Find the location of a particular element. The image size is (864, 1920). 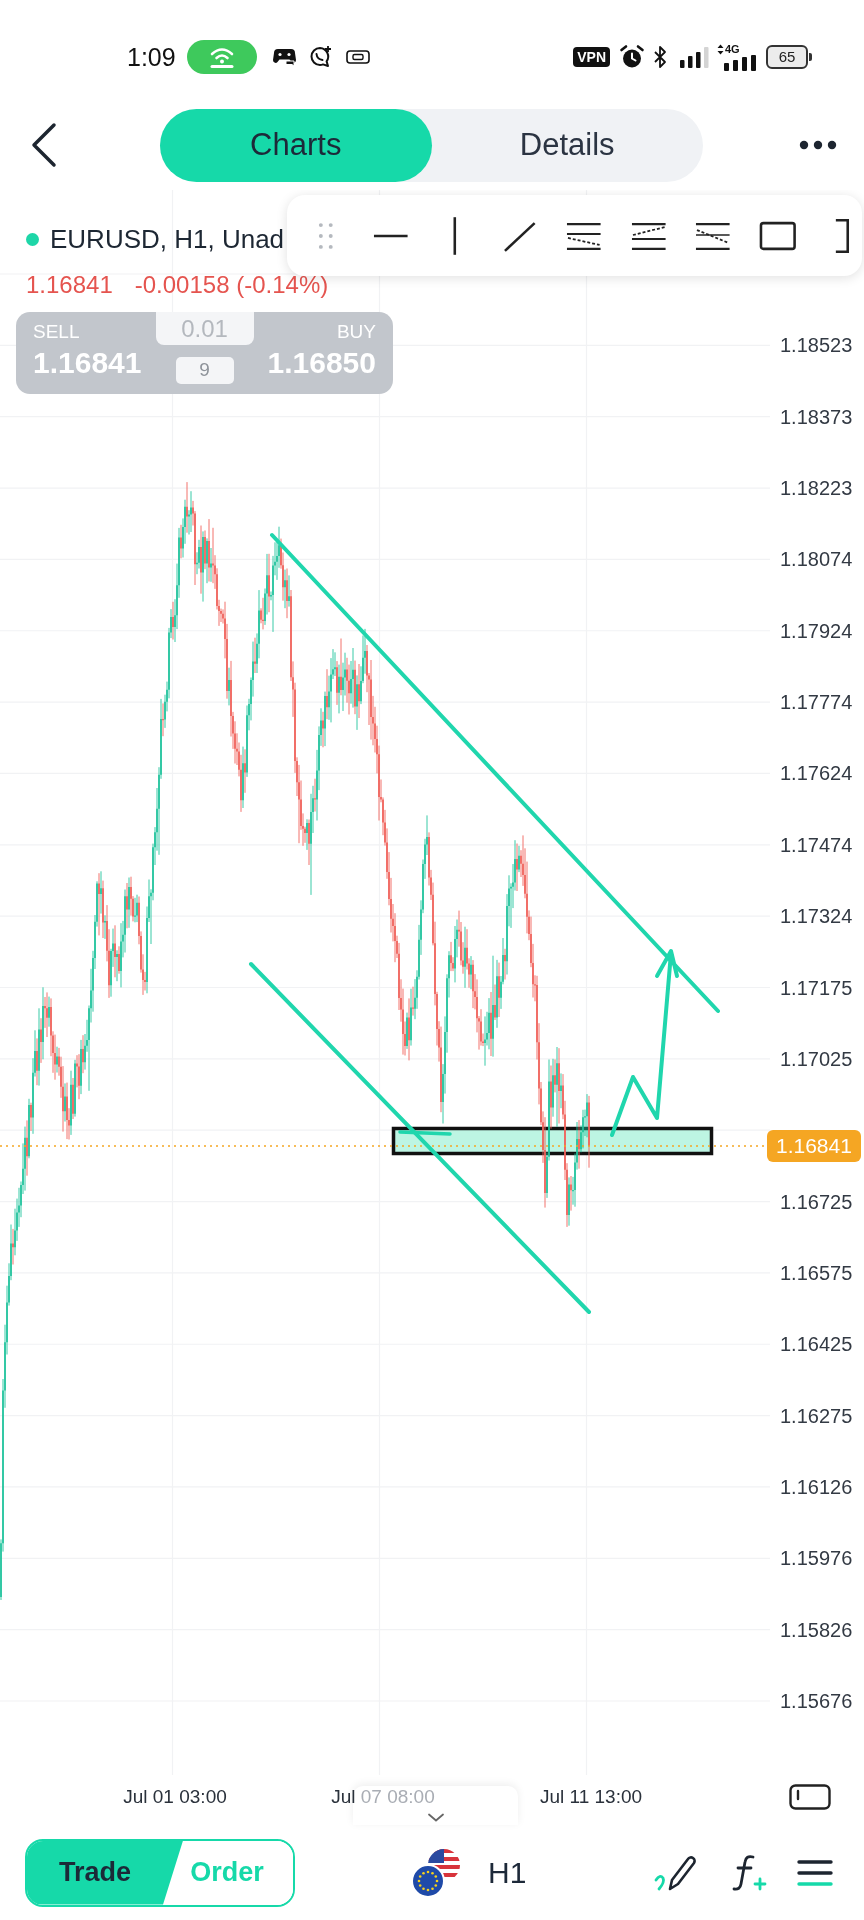

alarm-clock-icon is located at coordinates (632, 57).